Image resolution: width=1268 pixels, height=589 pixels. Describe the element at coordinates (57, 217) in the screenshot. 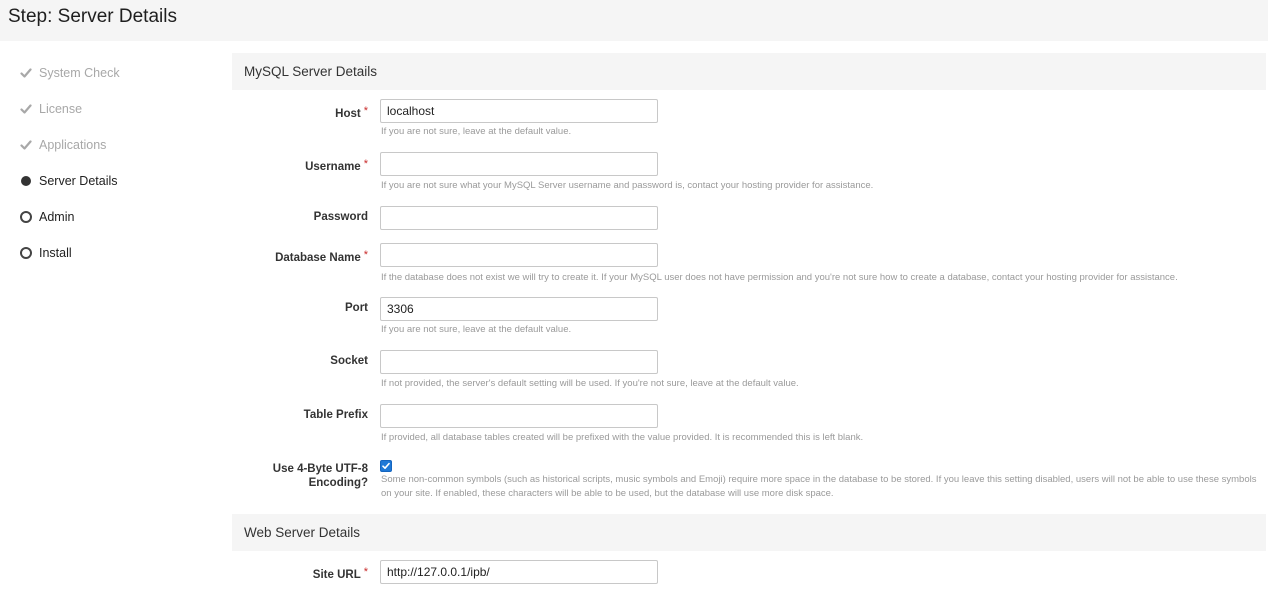

I see `step-label: Admin` at that location.